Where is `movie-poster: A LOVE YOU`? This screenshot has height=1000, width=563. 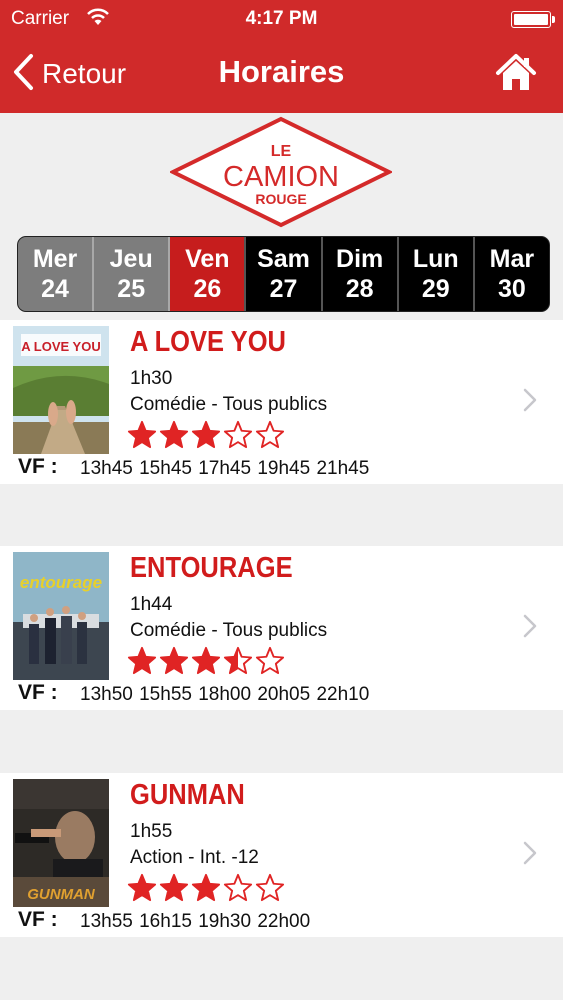 movie-poster: A LOVE YOU is located at coordinates (61, 390).